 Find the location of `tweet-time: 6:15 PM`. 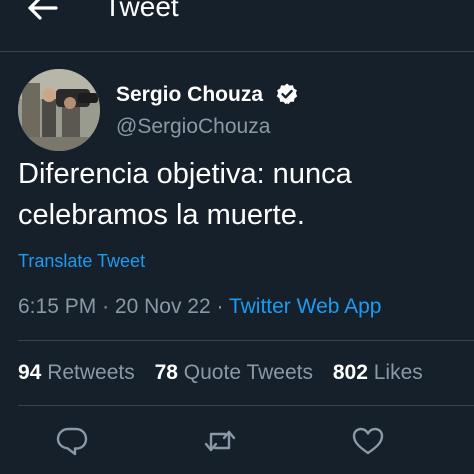

tweet-time: 6:15 PM is located at coordinates (57, 306).